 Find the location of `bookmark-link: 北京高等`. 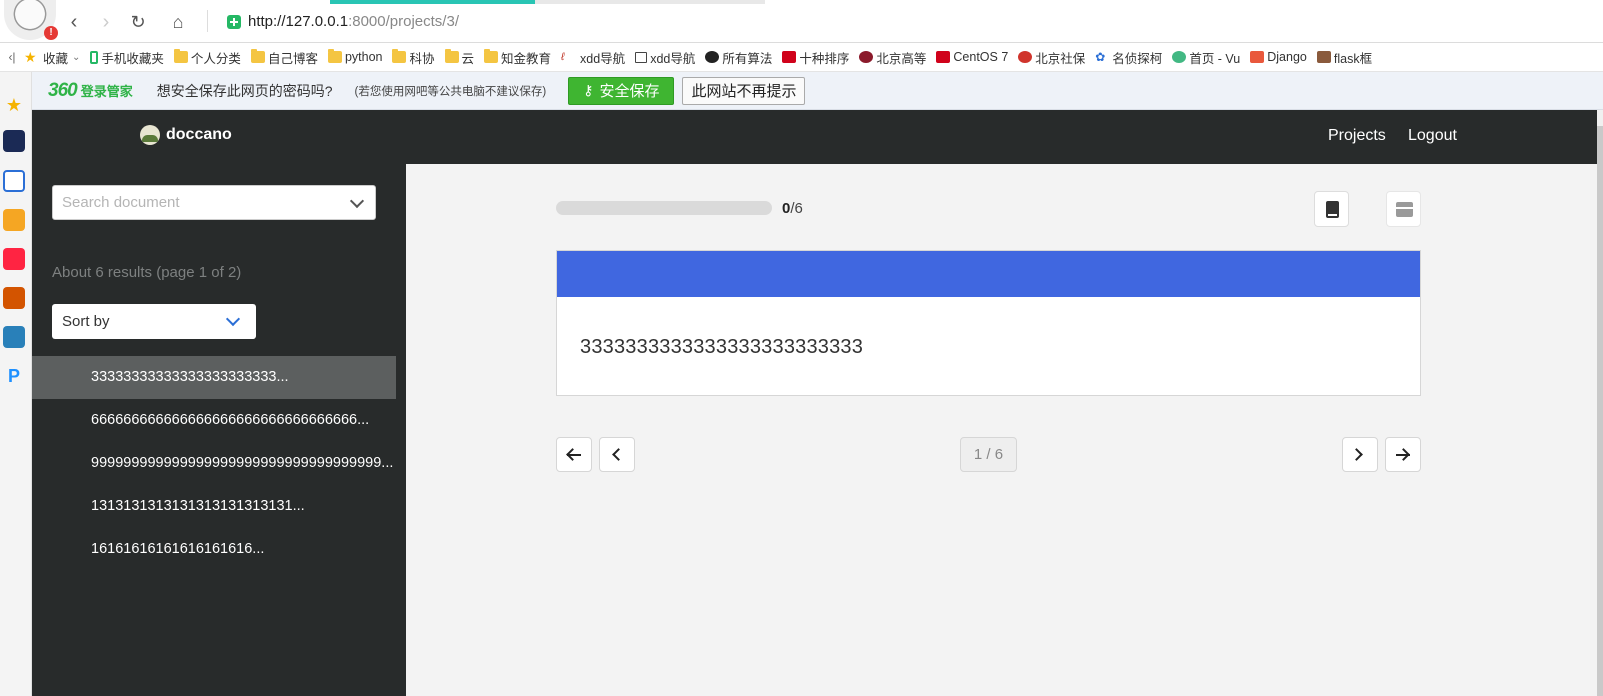

bookmark-link: 北京高等 is located at coordinates (892, 57).